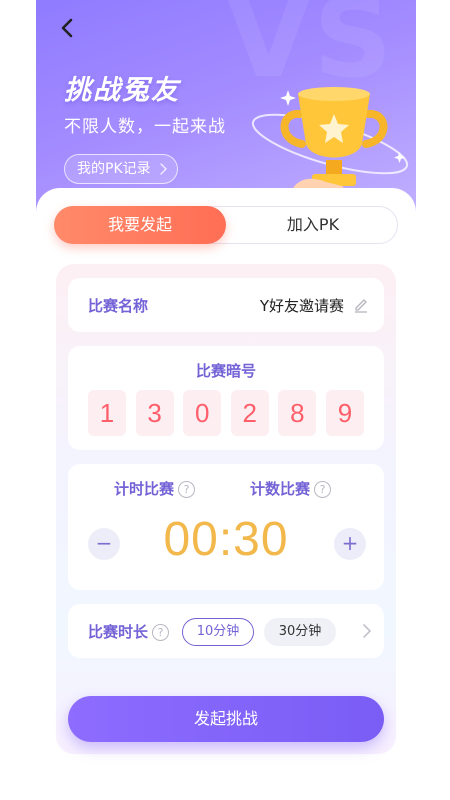 The image size is (450, 800). I want to click on tab-initiate: 我要发起, so click(140, 225).